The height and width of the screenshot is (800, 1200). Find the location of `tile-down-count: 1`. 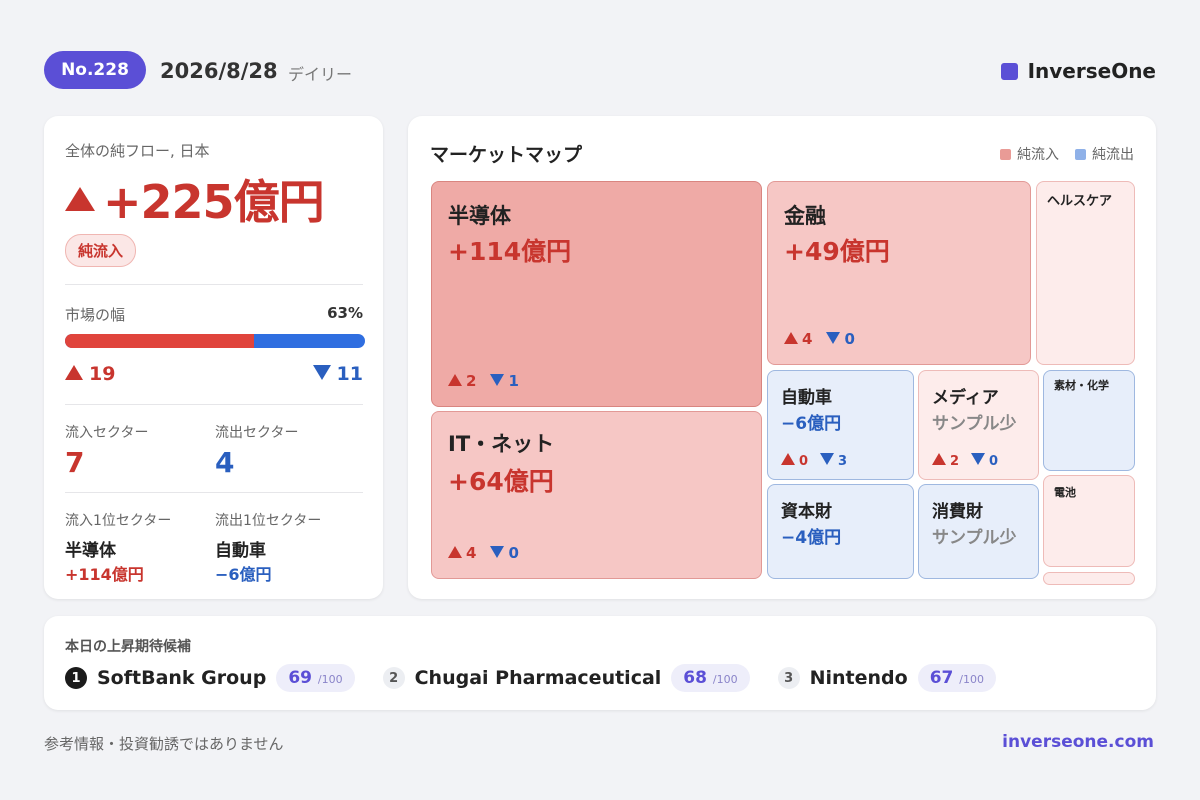

tile-down-count: 1 is located at coordinates (513, 381).